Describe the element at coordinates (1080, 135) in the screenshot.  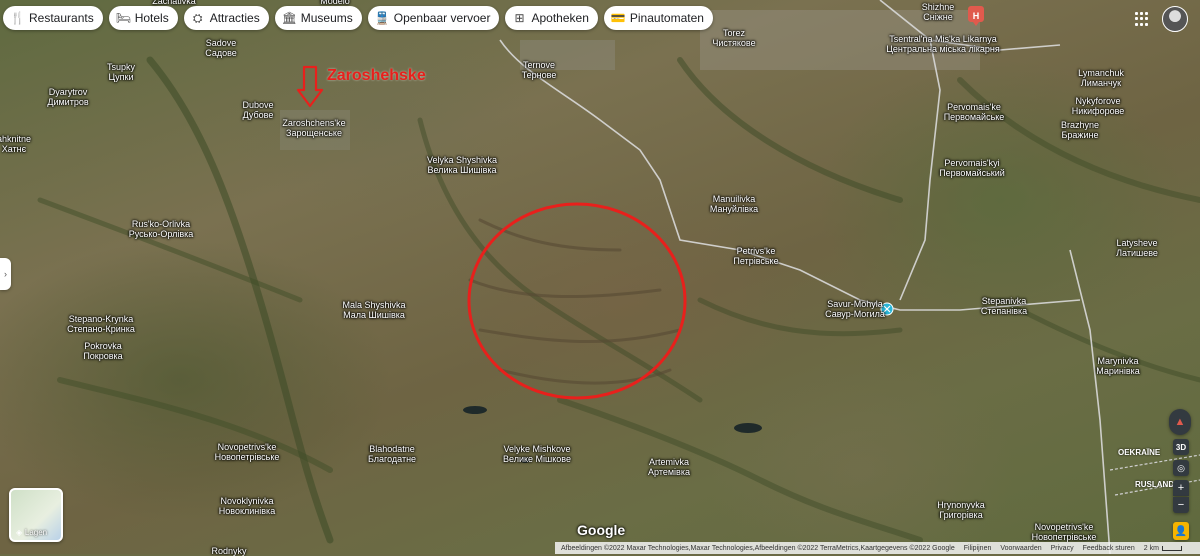
I see `place-name-cyrillic: Бражине` at that location.